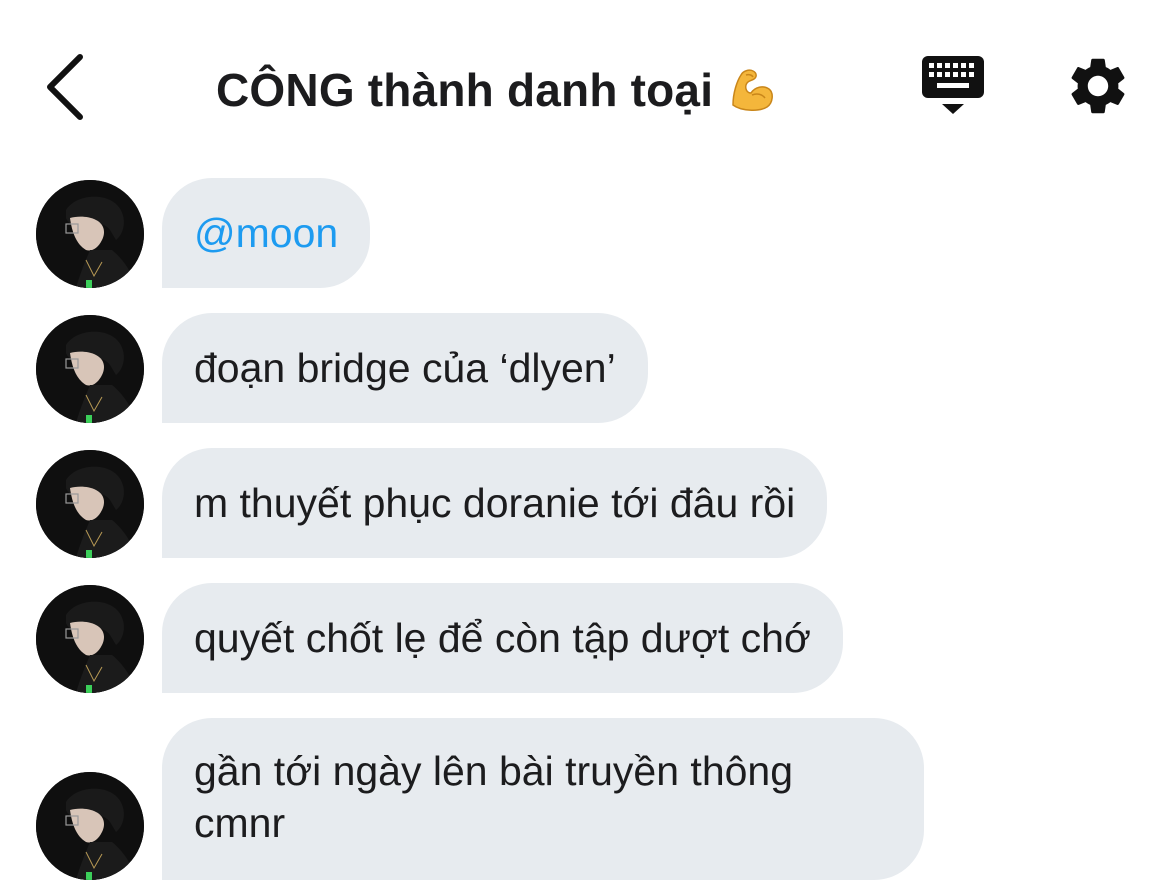  I want to click on mention-link: @moon, so click(266, 233).